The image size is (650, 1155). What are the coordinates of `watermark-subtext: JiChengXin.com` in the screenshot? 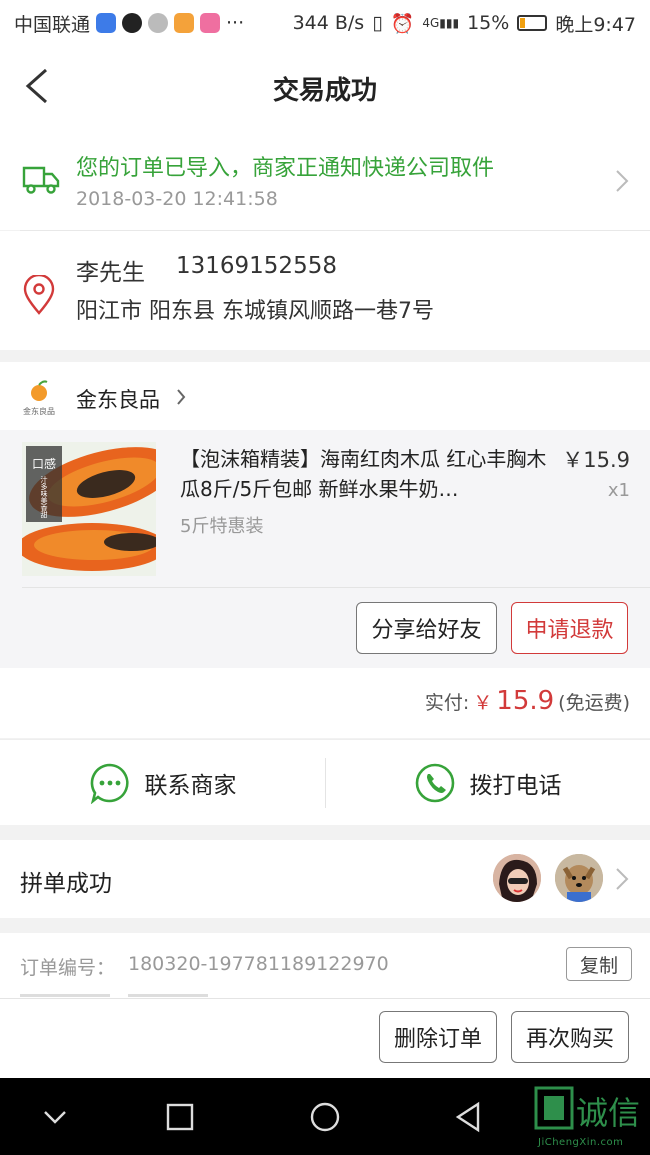 It's located at (581, 1142).